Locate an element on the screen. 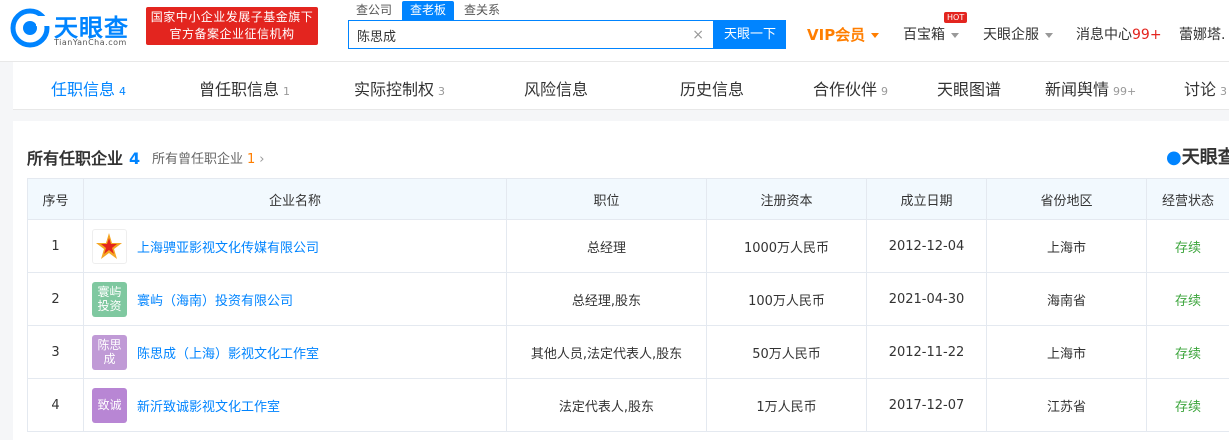  vip-menu: VIP会员 is located at coordinates (843, 35).